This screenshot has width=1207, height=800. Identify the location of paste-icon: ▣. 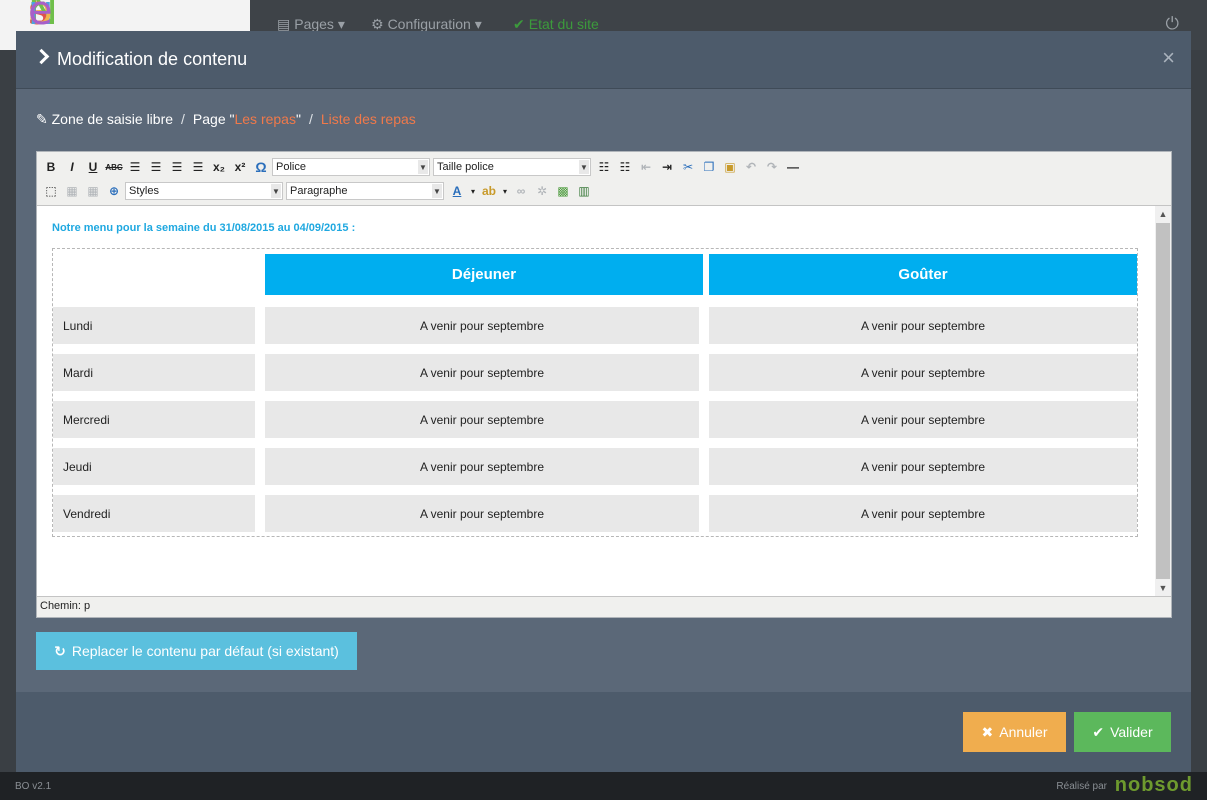
(730, 167).